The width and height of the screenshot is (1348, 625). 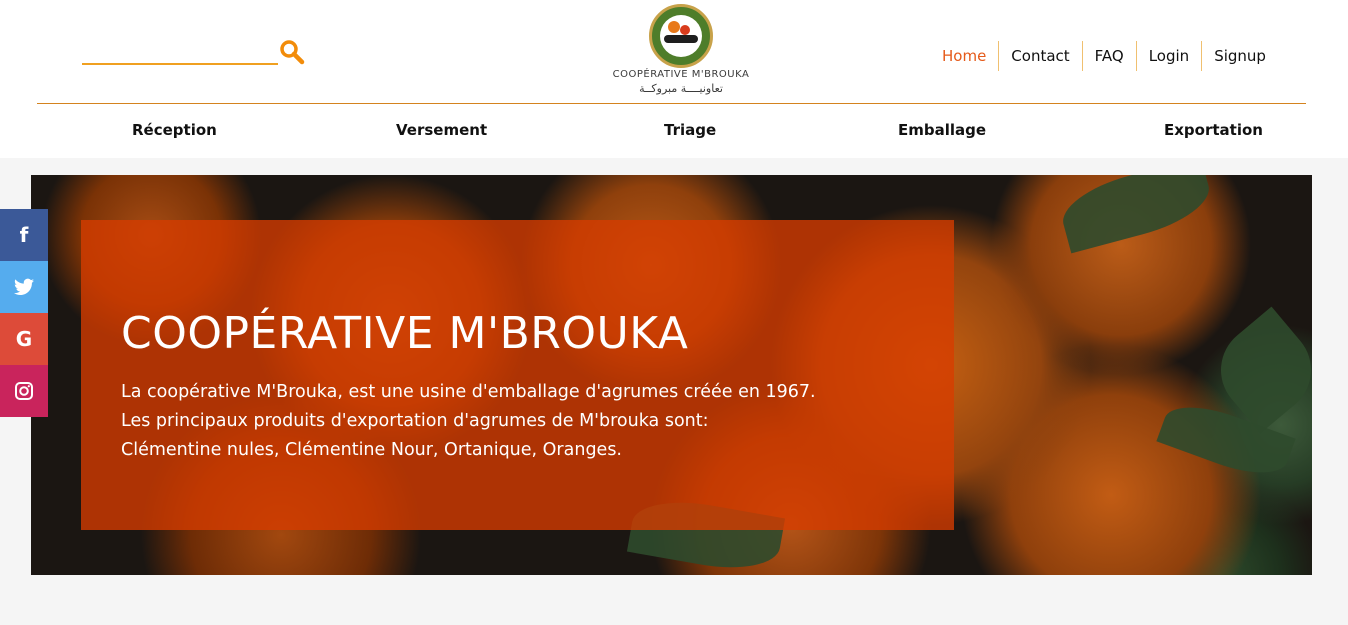 I want to click on search-input, so click(x=180, y=51).